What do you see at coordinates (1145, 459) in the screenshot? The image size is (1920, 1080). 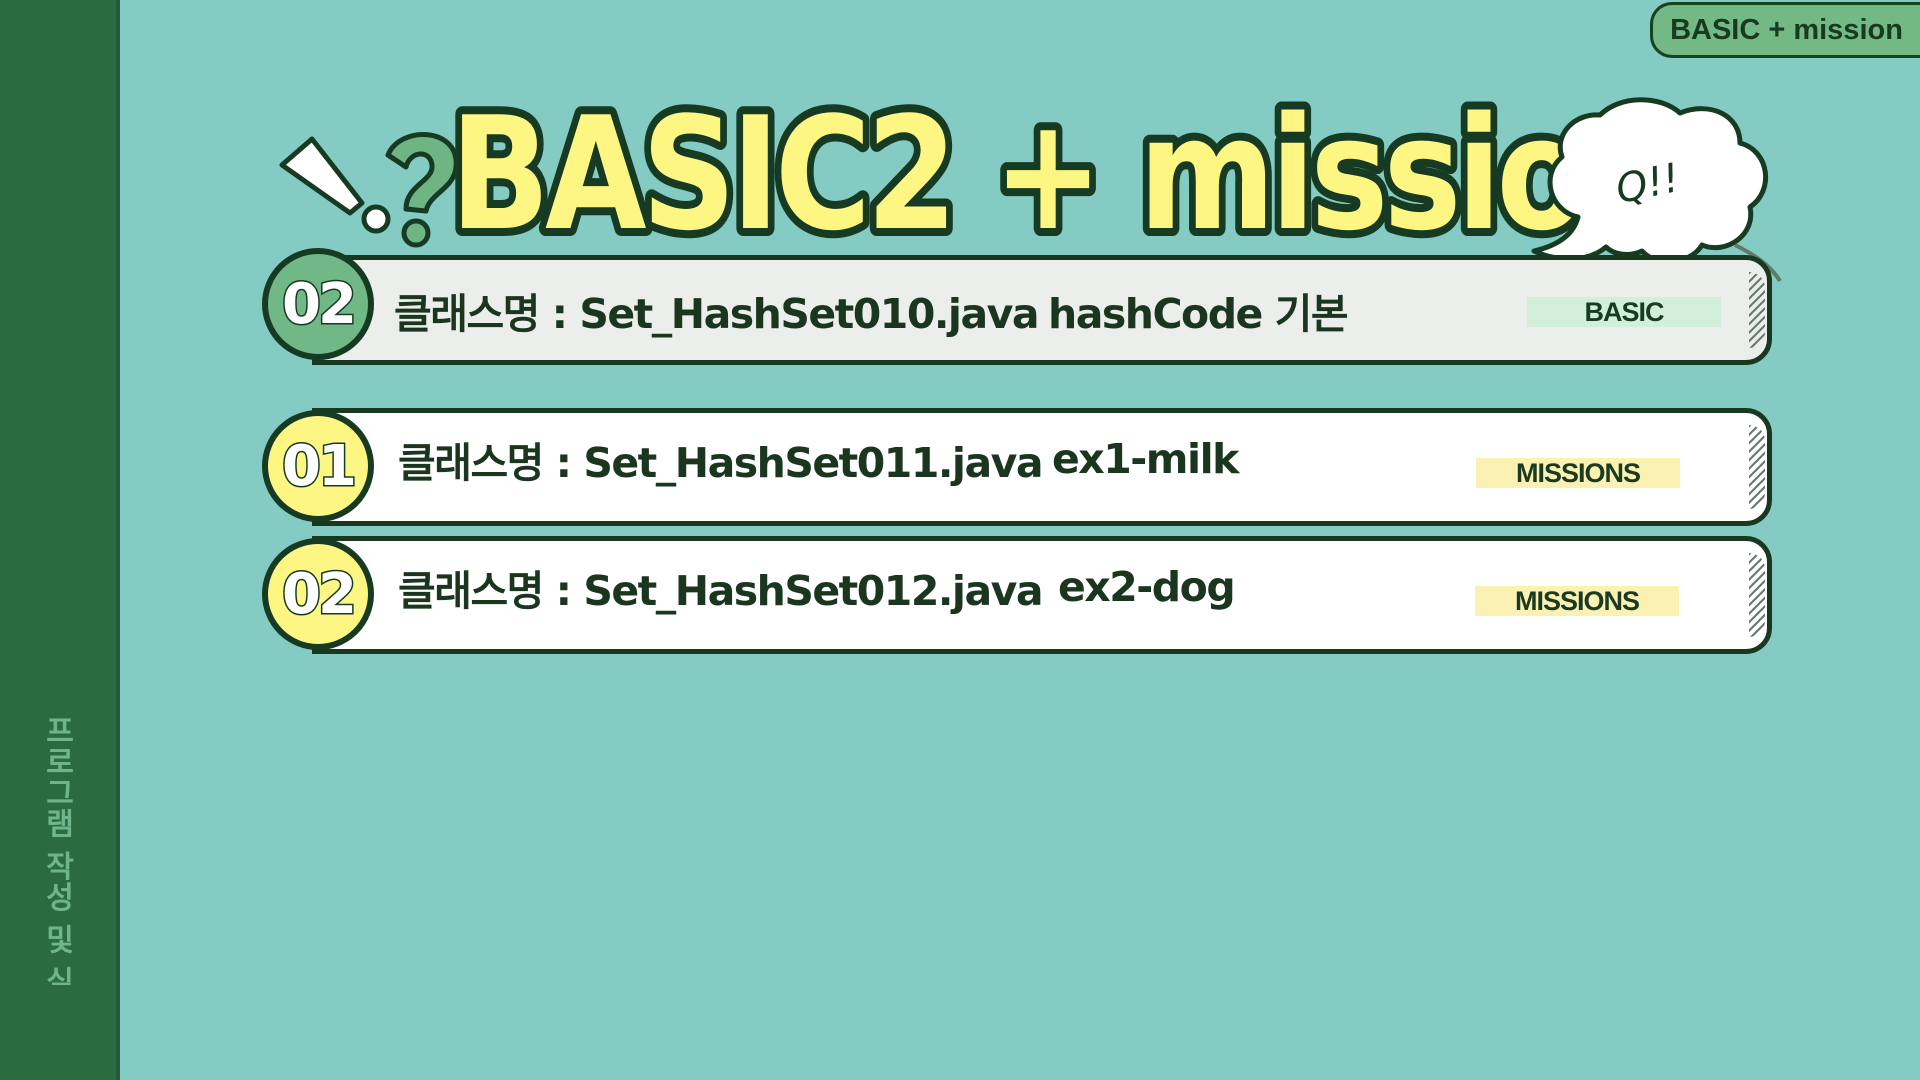 I see `row-topic: ex1-milk` at bounding box center [1145, 459].